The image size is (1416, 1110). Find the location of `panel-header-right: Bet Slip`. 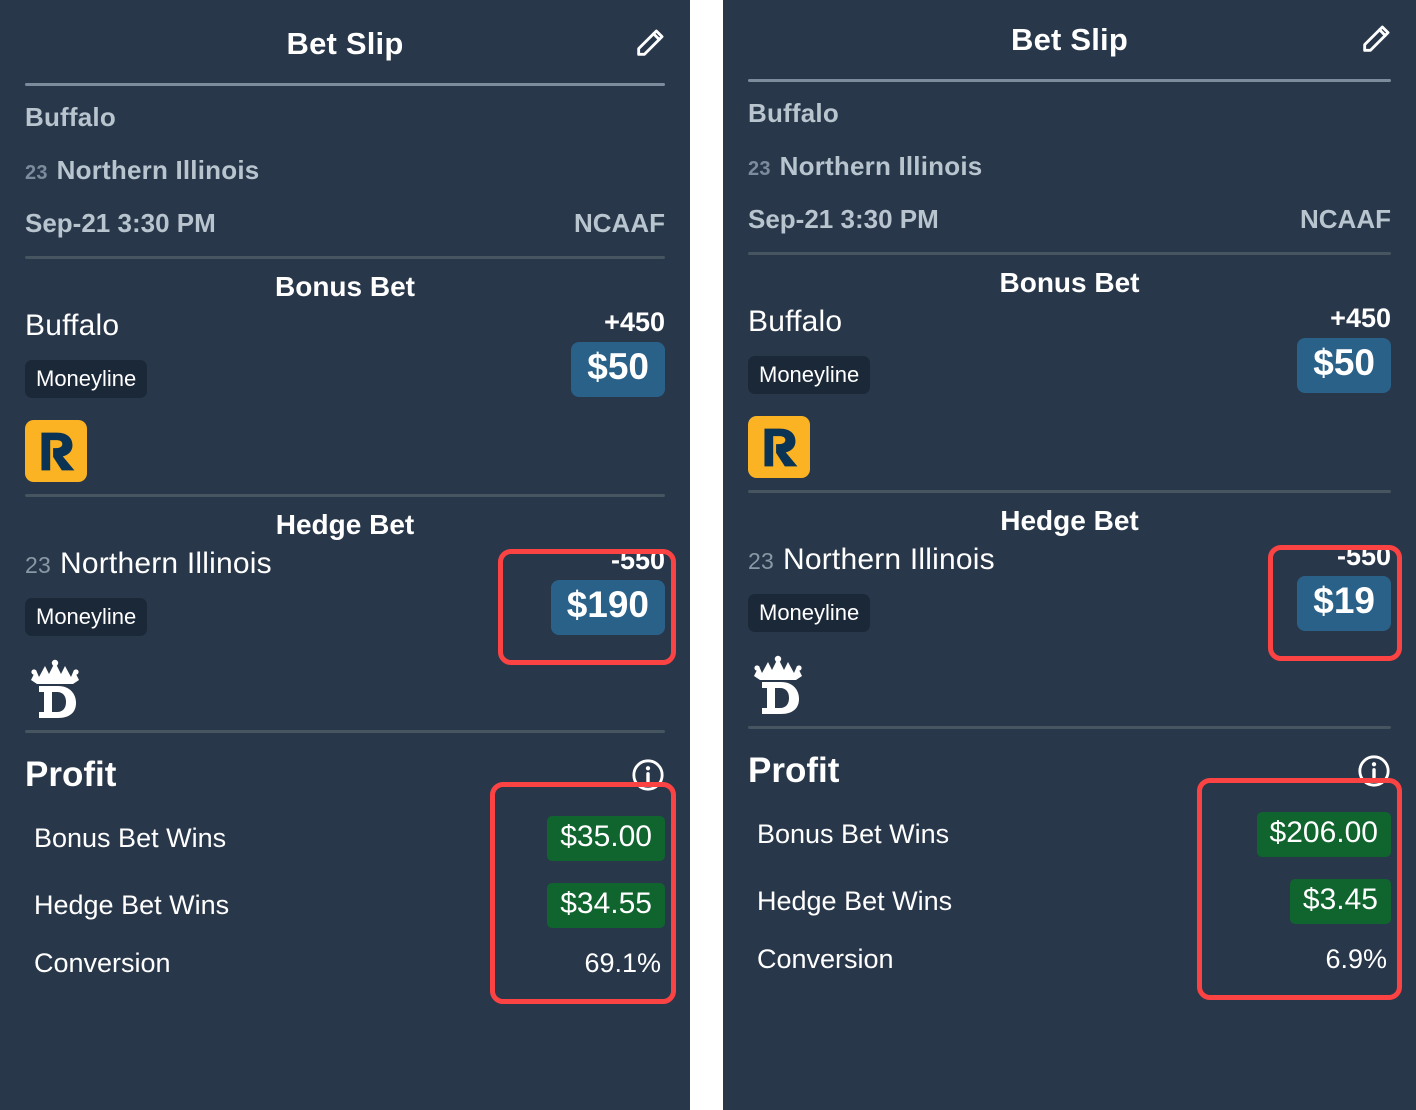

panel-header-right: Bet Slip is located at coordinates (1069, 41).